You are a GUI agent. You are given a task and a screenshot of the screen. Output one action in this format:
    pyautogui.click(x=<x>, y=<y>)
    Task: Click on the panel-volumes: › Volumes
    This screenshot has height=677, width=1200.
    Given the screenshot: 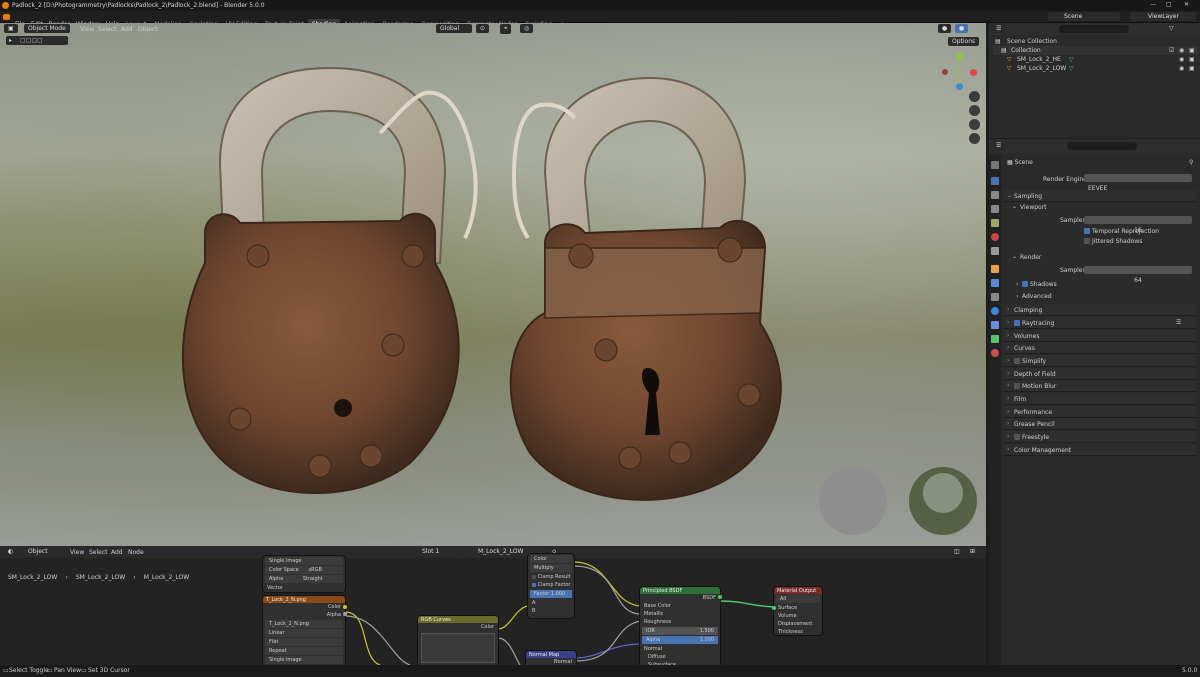 What is the action you would take?
    pyautogui.click(x=1100, y=336)
    